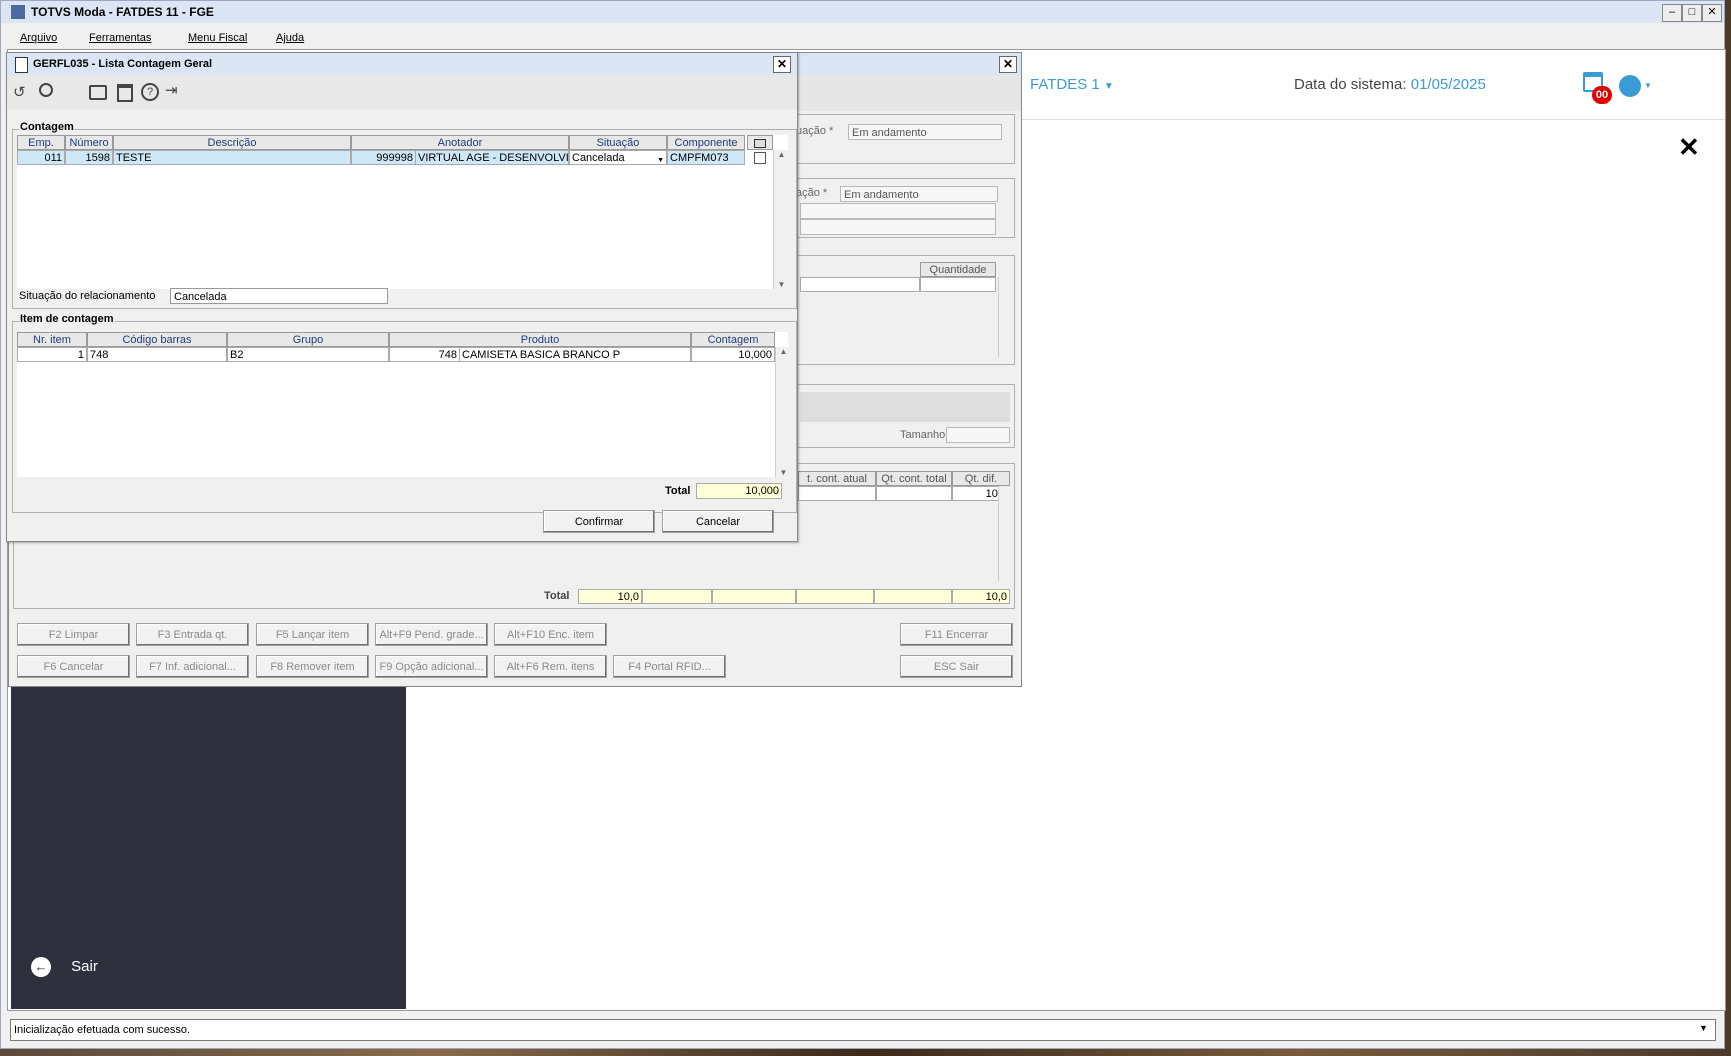  What do you see at coordinates (782, 64) in the screenshot?
I see `dialog-close-button: ✕` at bounding box center [782, 64].